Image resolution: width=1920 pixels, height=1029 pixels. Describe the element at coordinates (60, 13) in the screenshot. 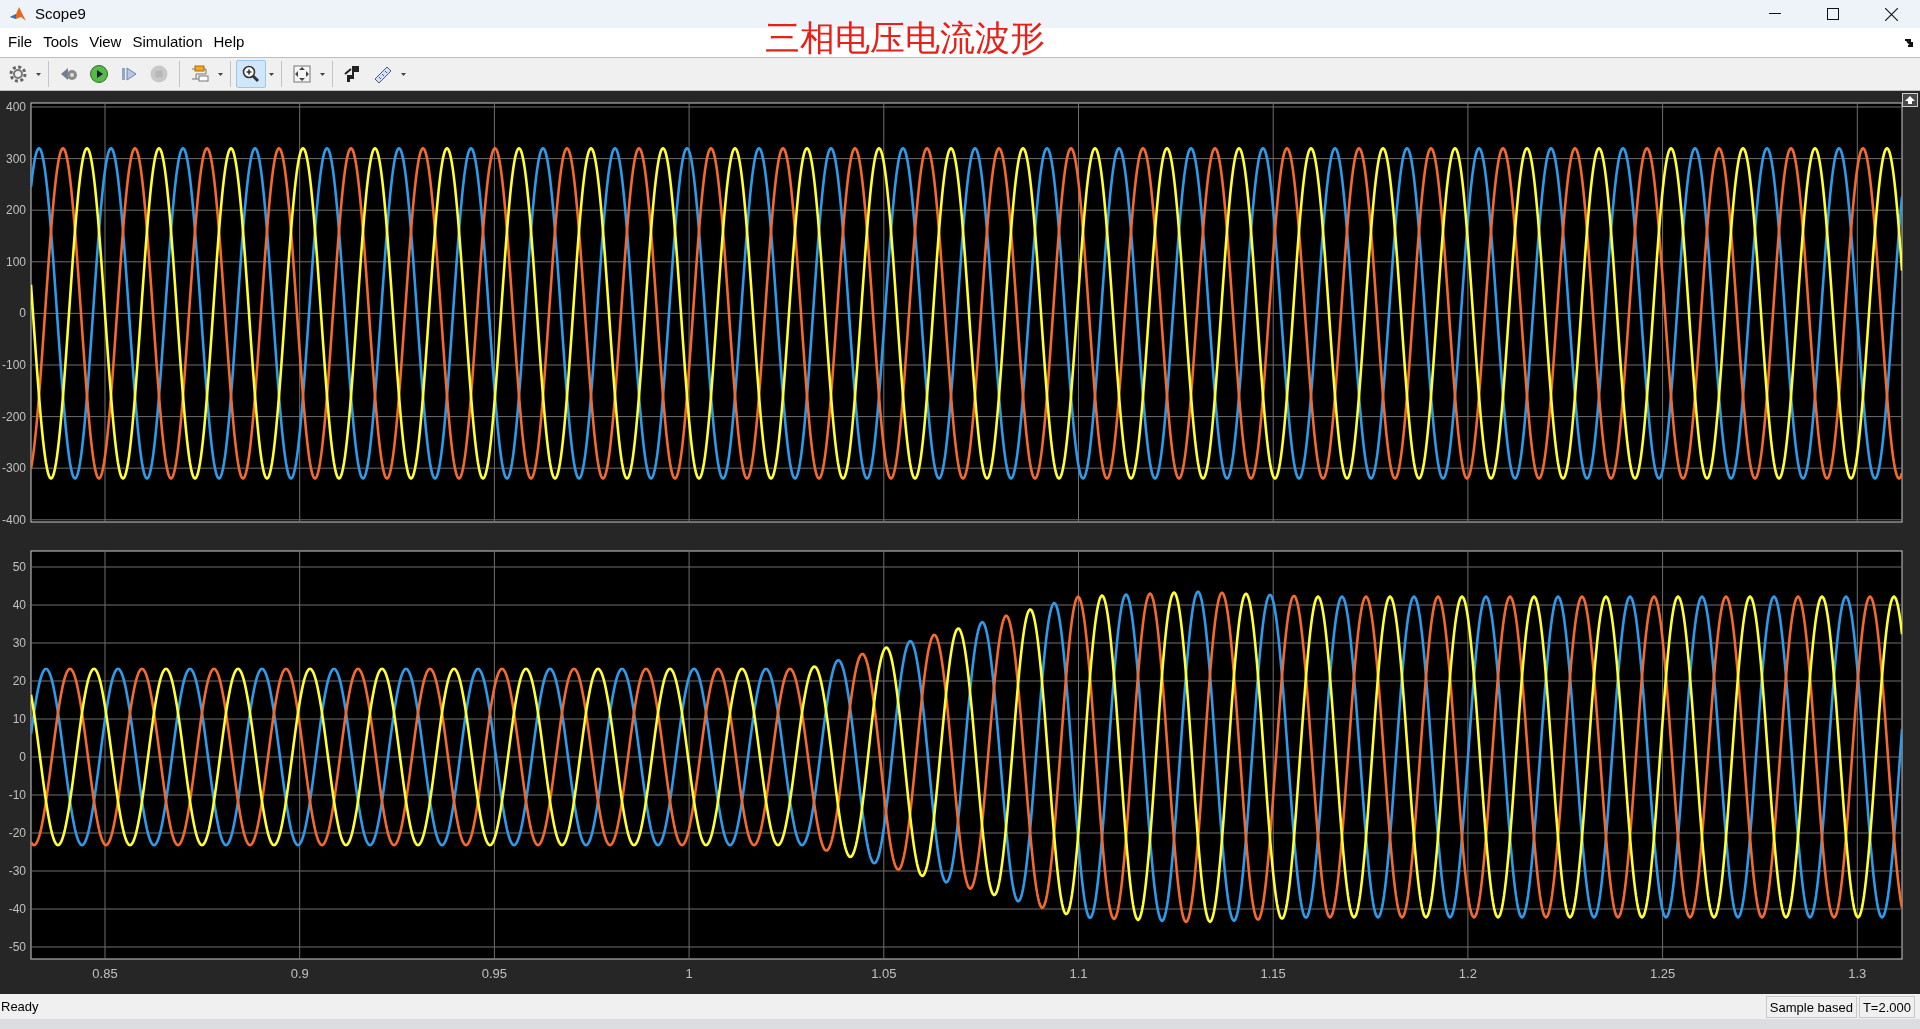

I see `window-title: Scope9` at that location.